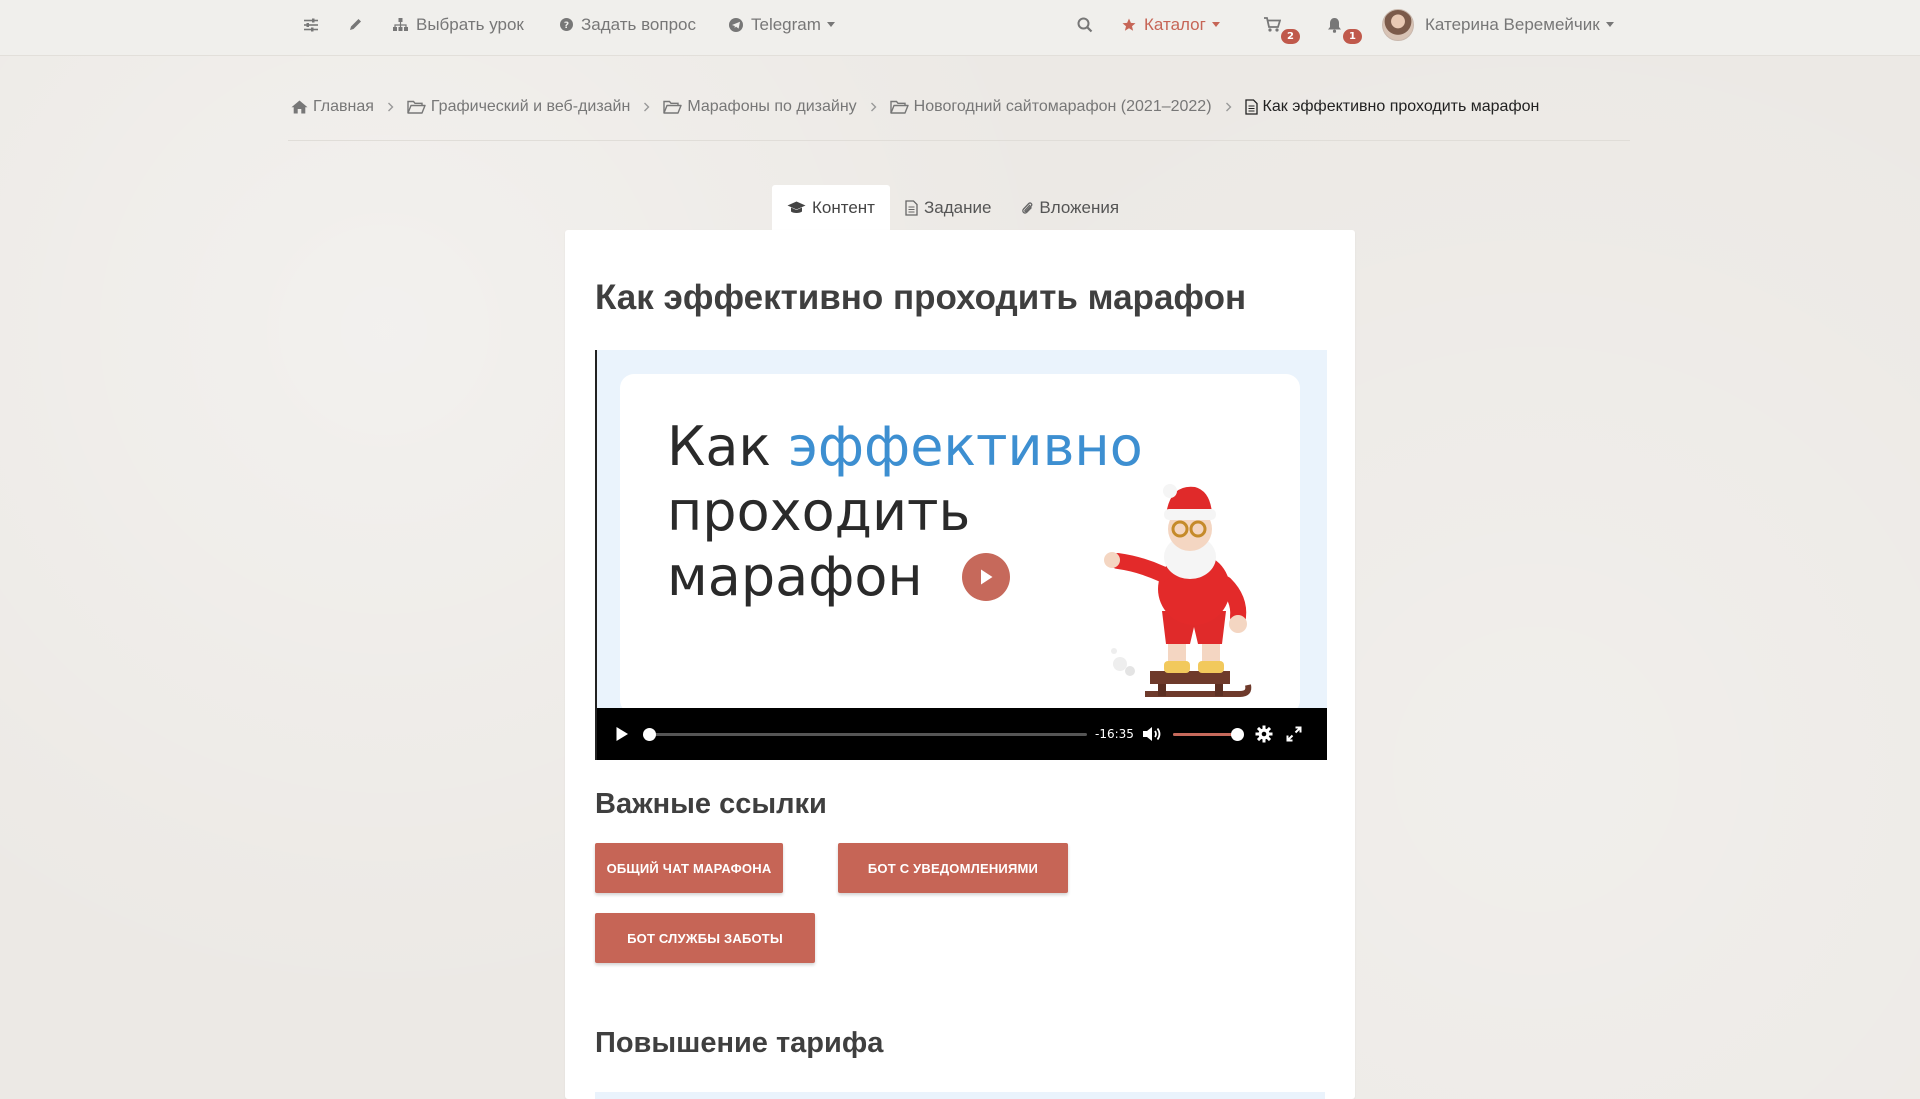  What do you see at coordinates (1352, 36) in the screenshot?
I see `notification-count-badge: 1` at bounding box center [1352, 36].